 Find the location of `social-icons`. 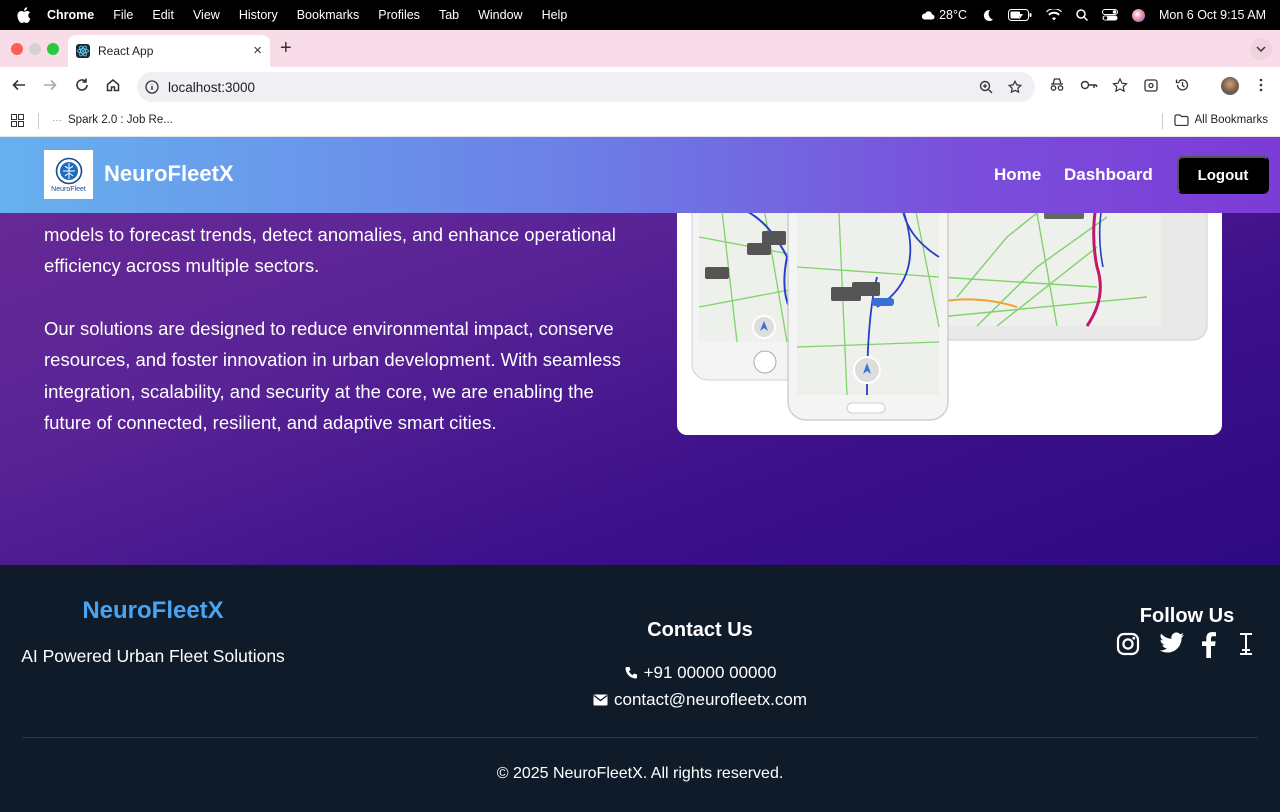

social-icons is located at coordinates (1185, 645).